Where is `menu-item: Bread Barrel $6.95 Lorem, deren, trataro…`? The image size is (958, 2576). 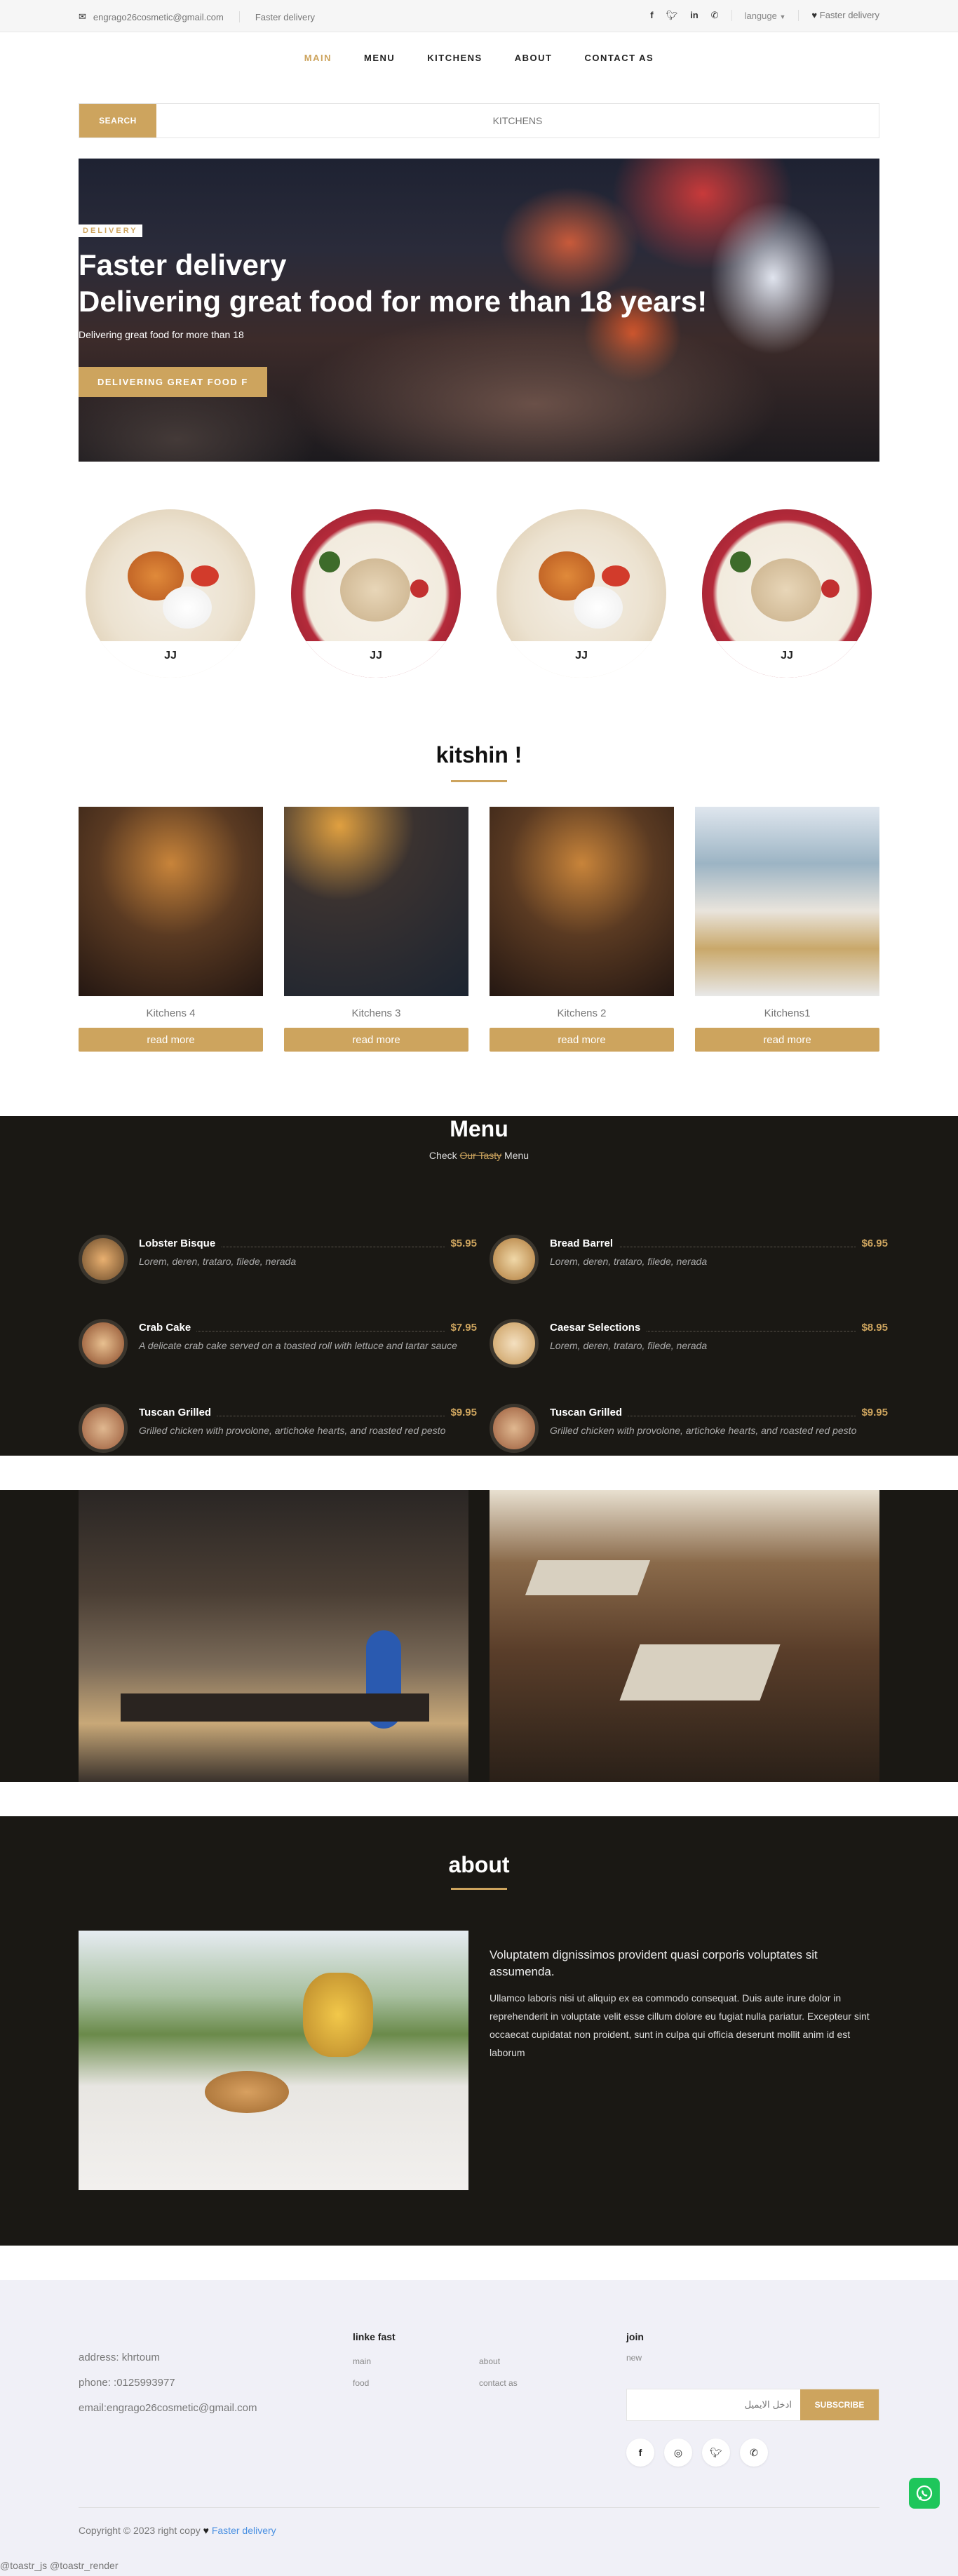
menu-item: Bread Barrel $6.95 Lorem, deren, trataro… is located at coordinates (689, 1266).